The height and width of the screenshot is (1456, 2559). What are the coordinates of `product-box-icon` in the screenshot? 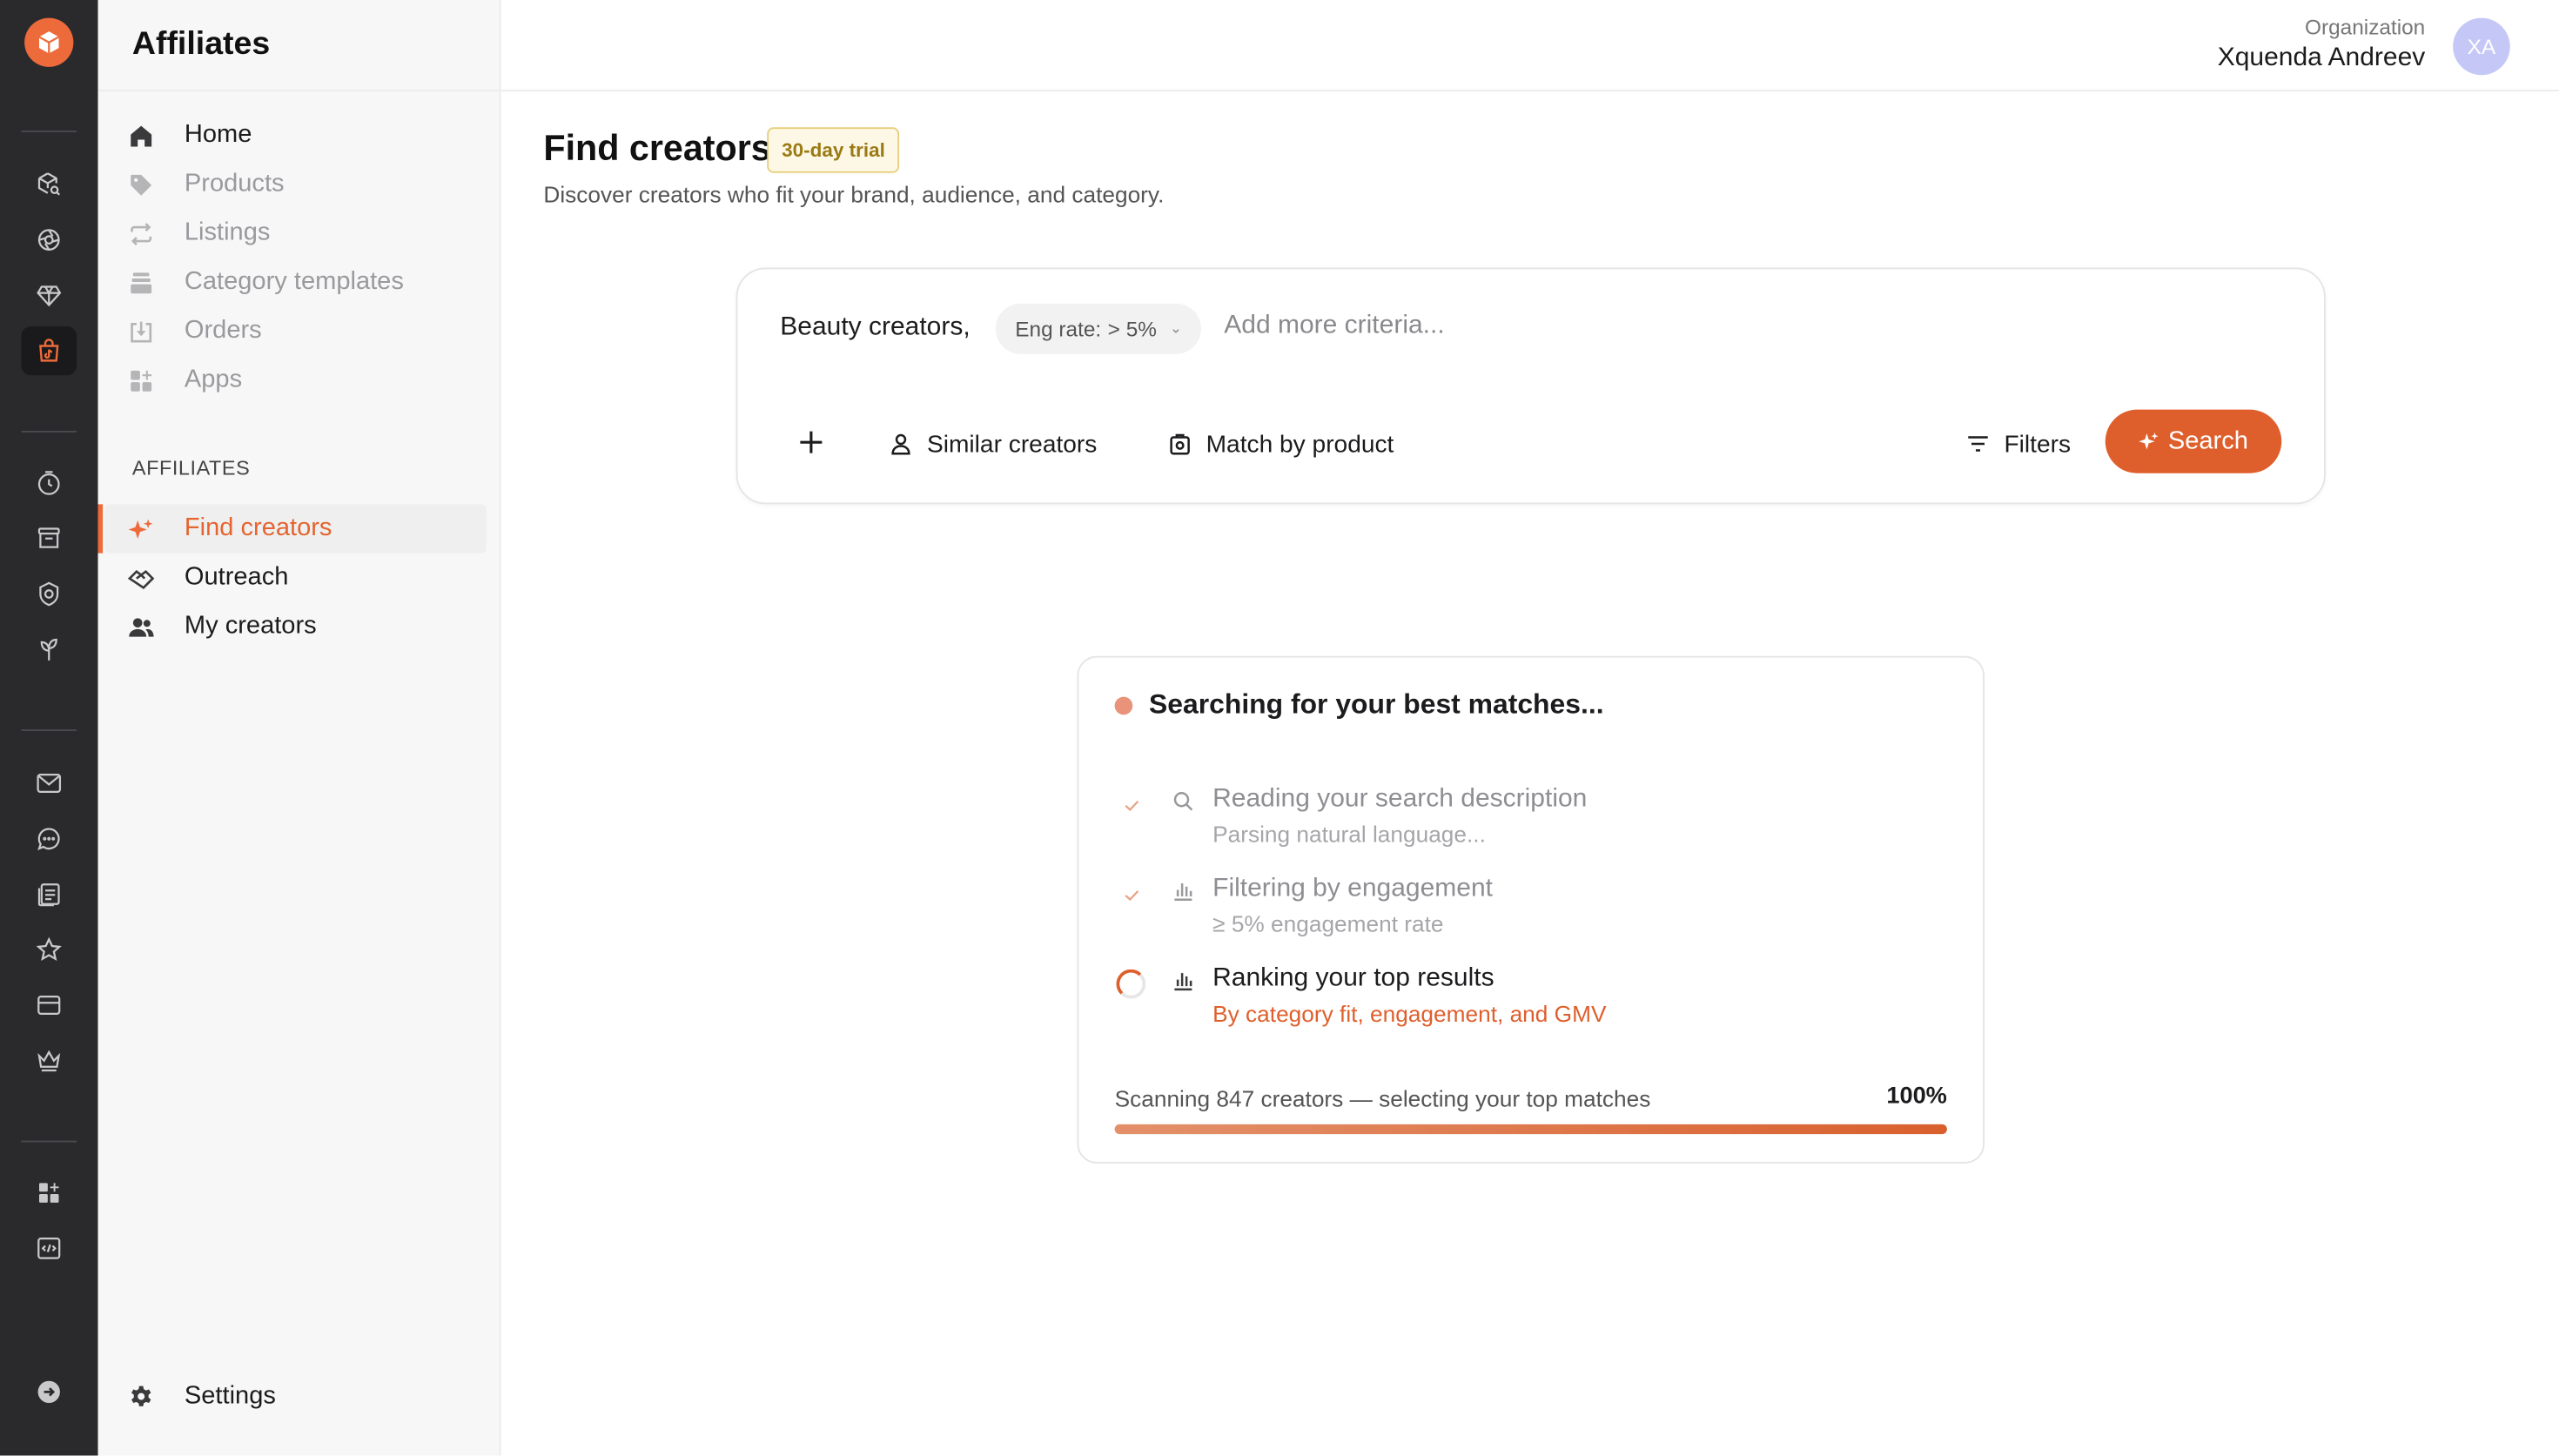 It's located at (1180, 444).